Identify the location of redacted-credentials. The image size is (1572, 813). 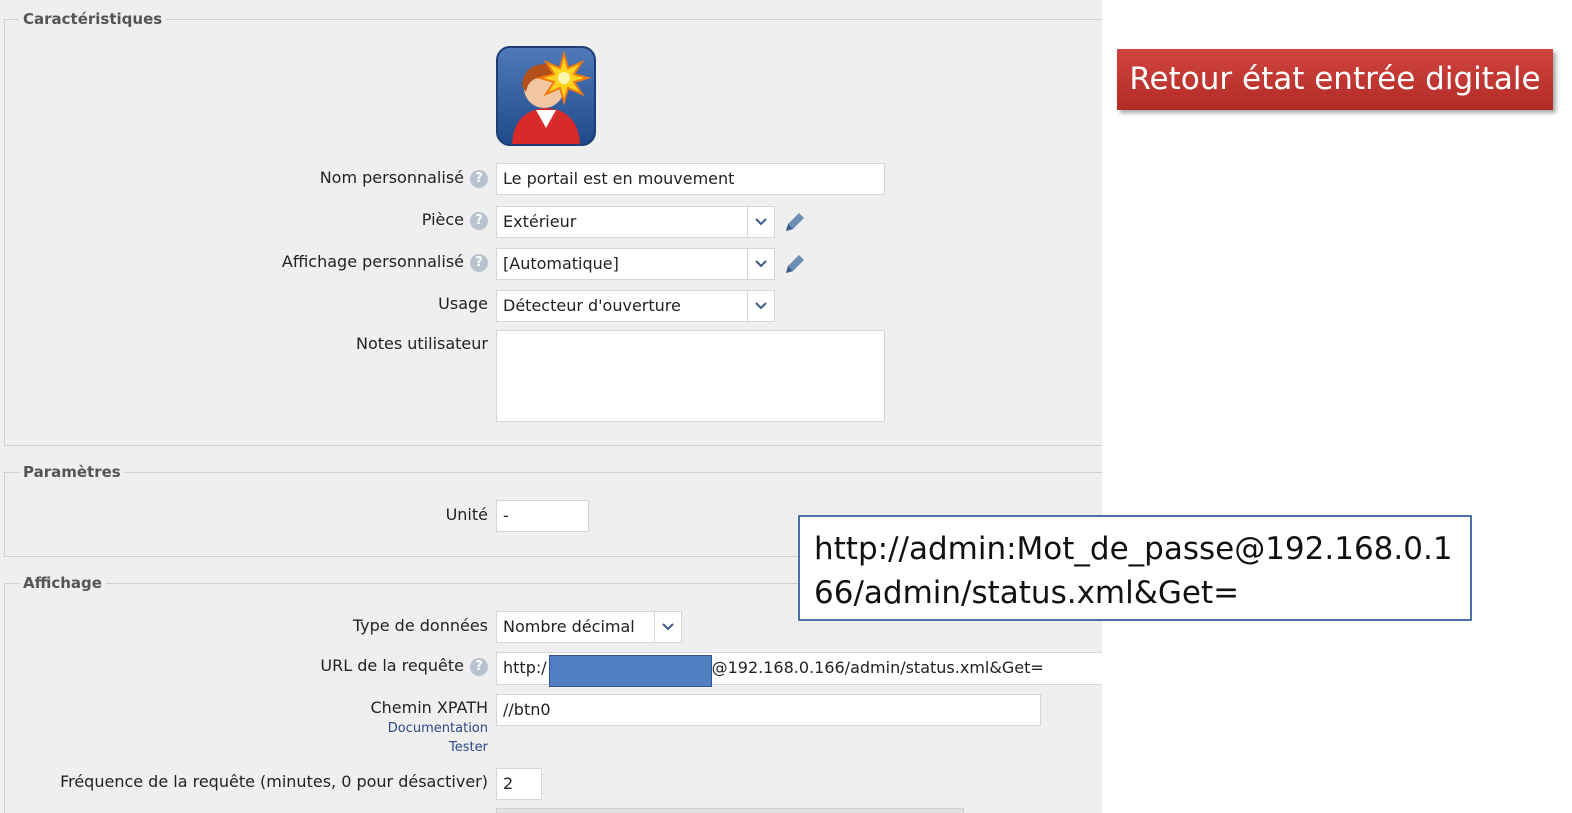
(630, 671).